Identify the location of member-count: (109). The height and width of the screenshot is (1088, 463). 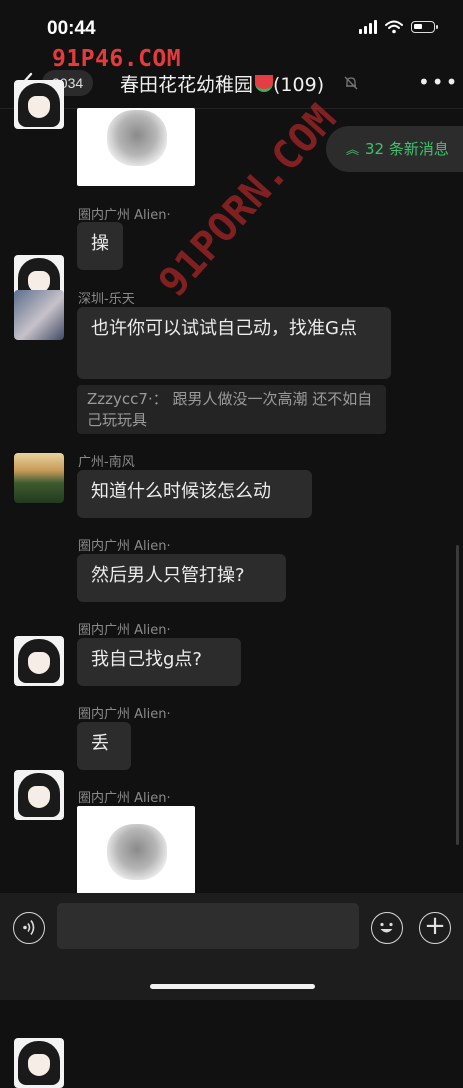
(299, 85).